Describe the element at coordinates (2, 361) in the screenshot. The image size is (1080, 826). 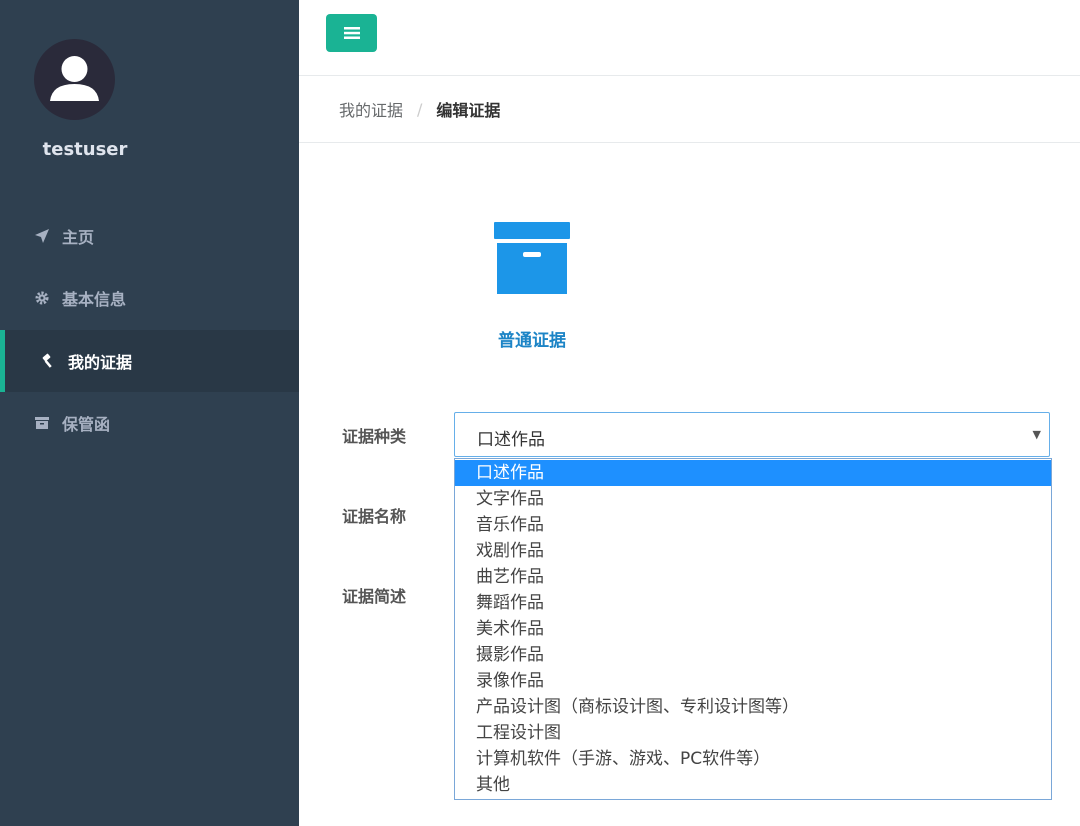
I see `active-indicator` at that location.